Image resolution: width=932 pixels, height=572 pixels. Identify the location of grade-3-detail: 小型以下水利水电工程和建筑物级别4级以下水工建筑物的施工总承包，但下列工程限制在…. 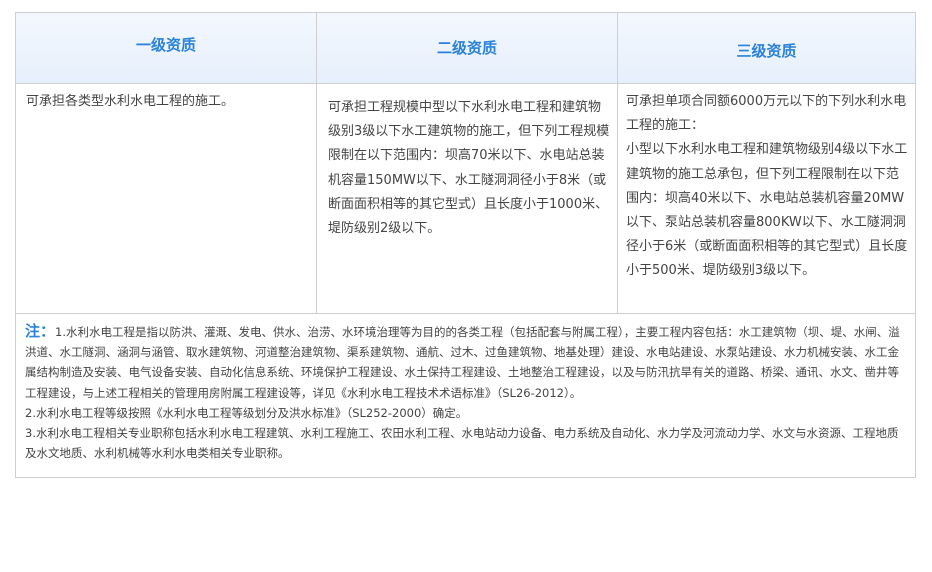
(767, 210).